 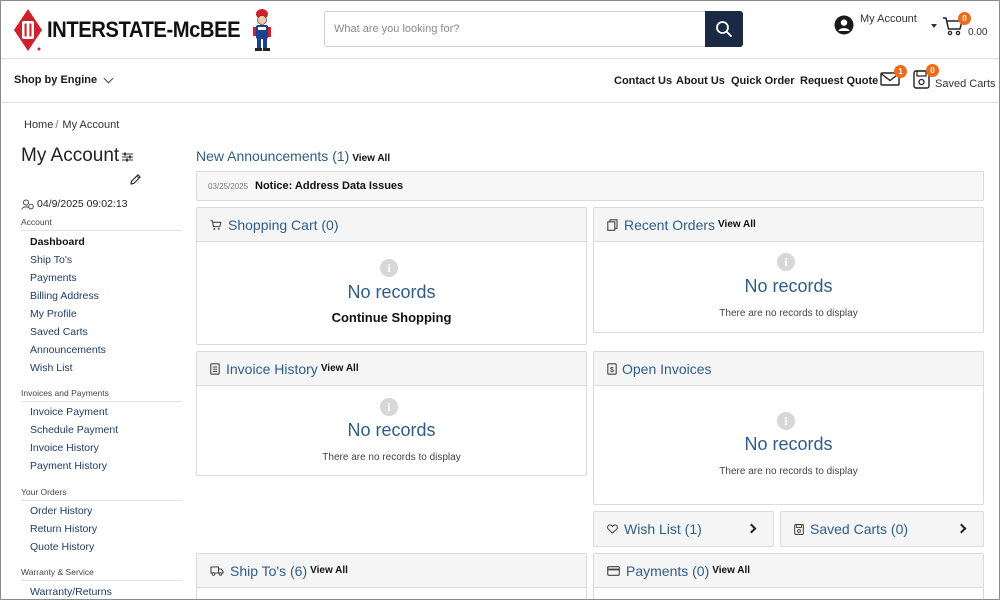 I want to click on sidebar-item-ship-to-s: Ship To's, so click(x=51, y=260).